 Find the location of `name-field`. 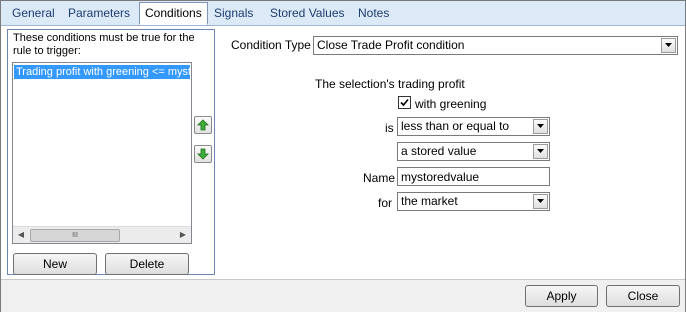

name-field is located at coordinates (473, 176).